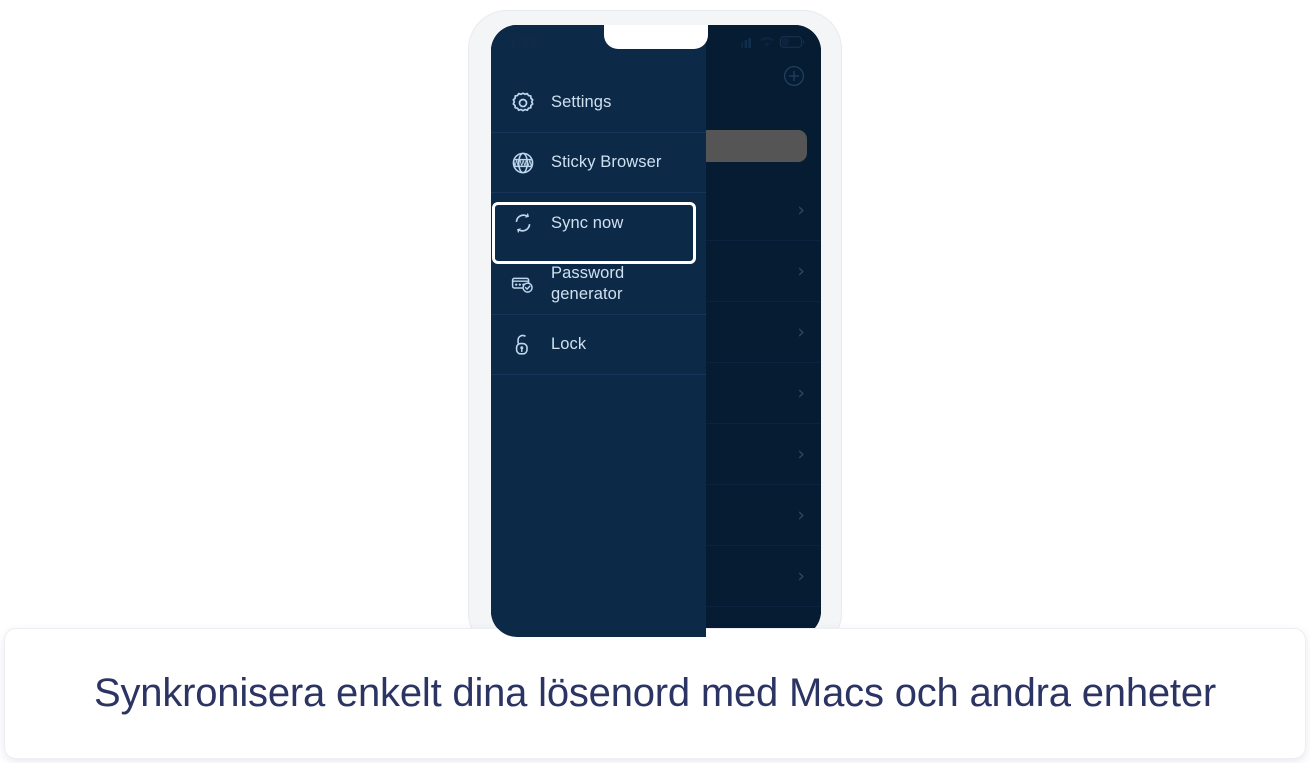  Describe the element at coordinates (767, 42) in the screenshot. I see `wifi-icon` at that location.